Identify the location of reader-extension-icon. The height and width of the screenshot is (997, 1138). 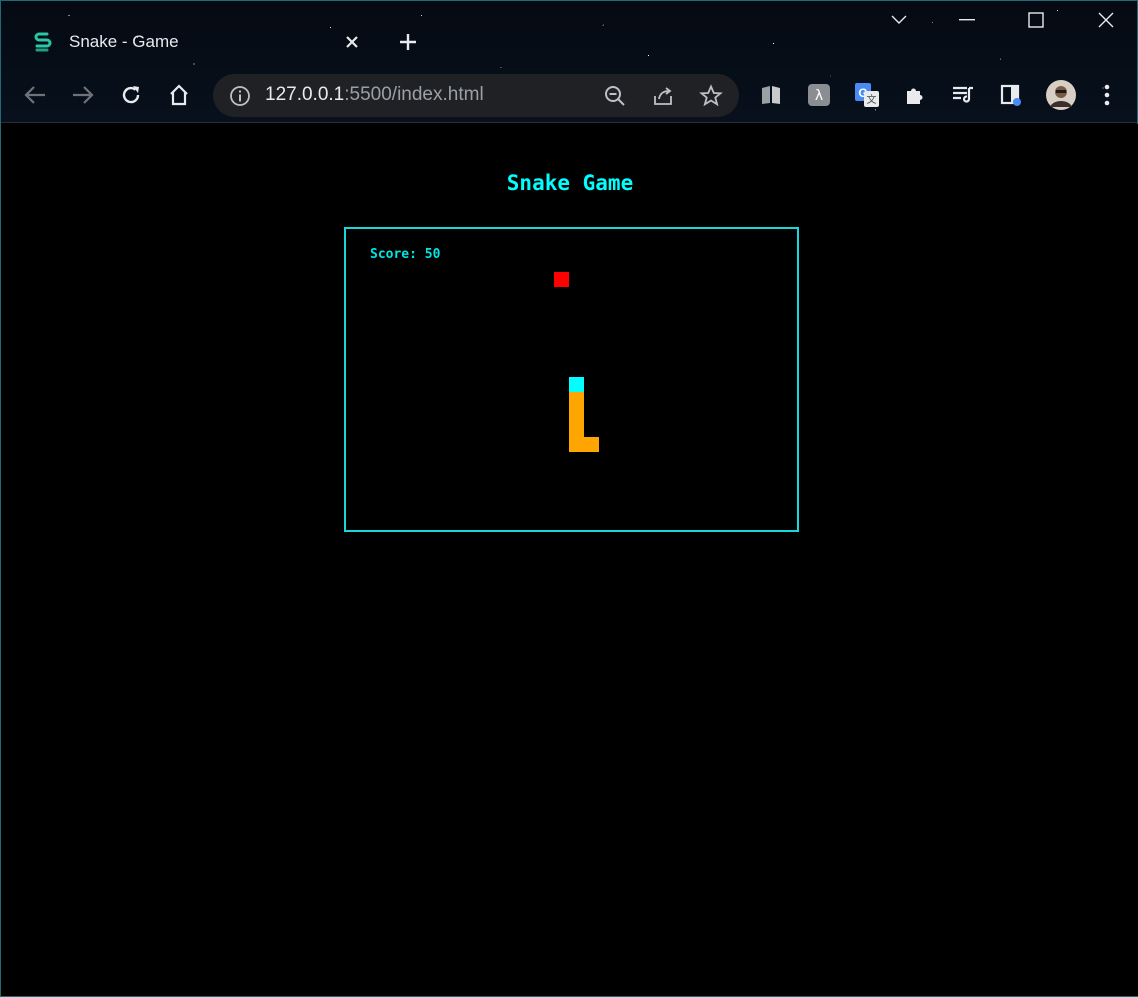
(771, 95).